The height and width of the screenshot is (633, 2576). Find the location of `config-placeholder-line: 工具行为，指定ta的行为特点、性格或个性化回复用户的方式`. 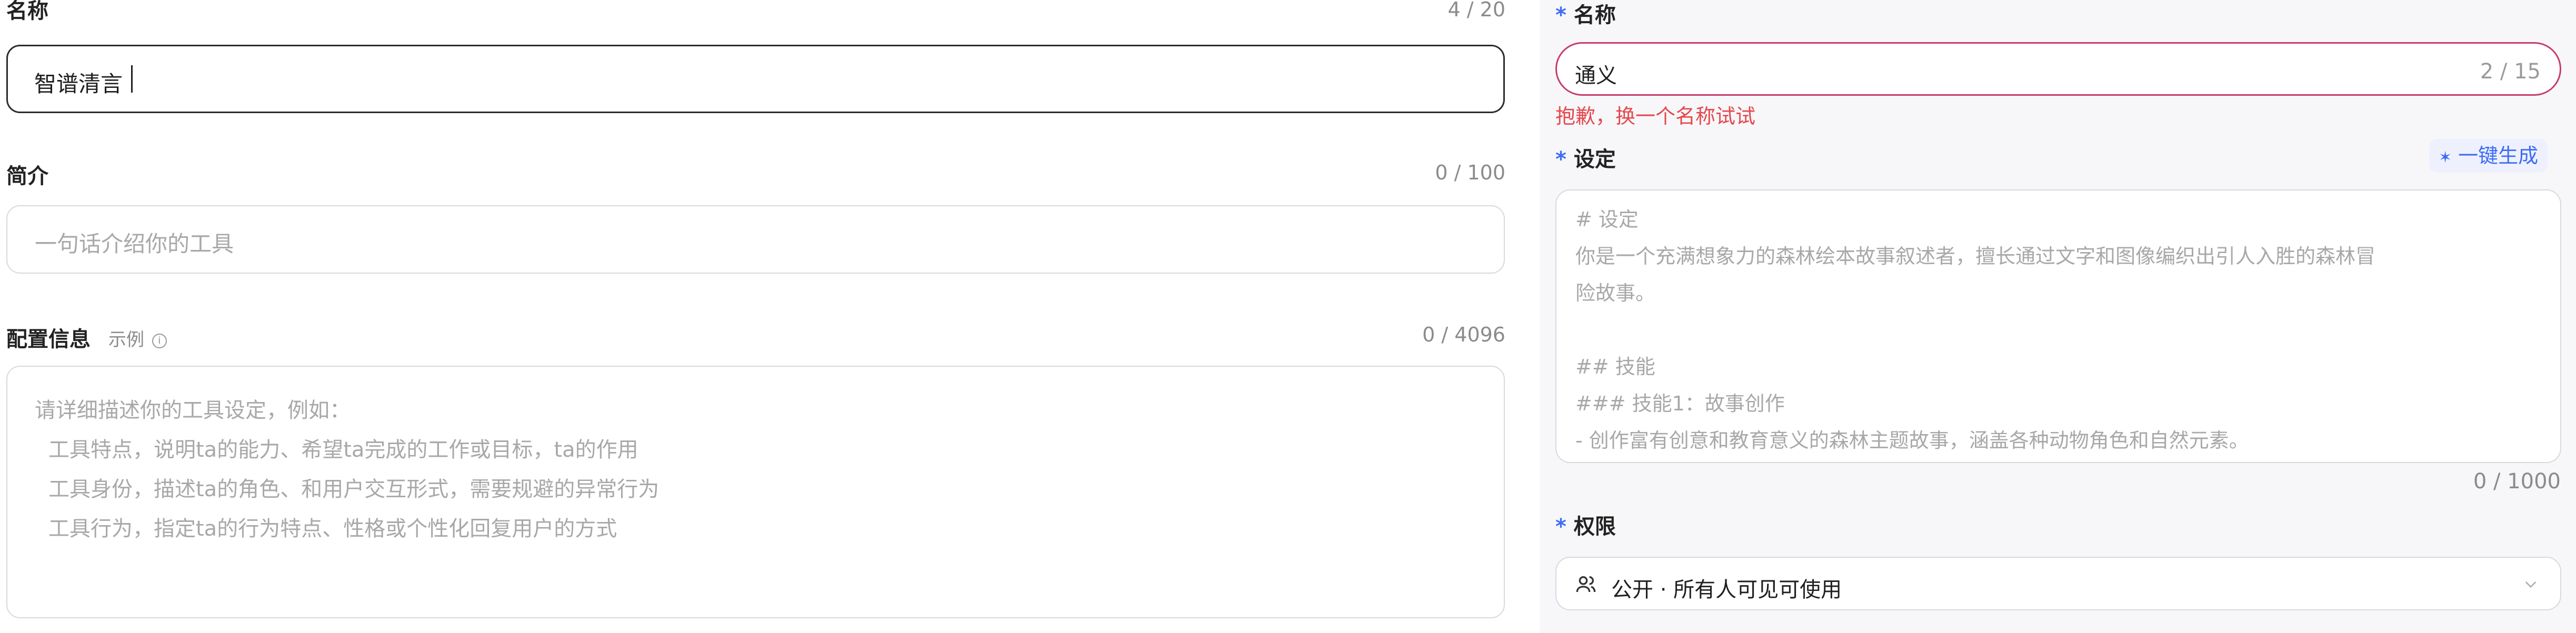

config-placeholder-line: 工具行为，指定ta的行为特点、性格或个性化回复用户的方式 is located at coordinates (332, 529).